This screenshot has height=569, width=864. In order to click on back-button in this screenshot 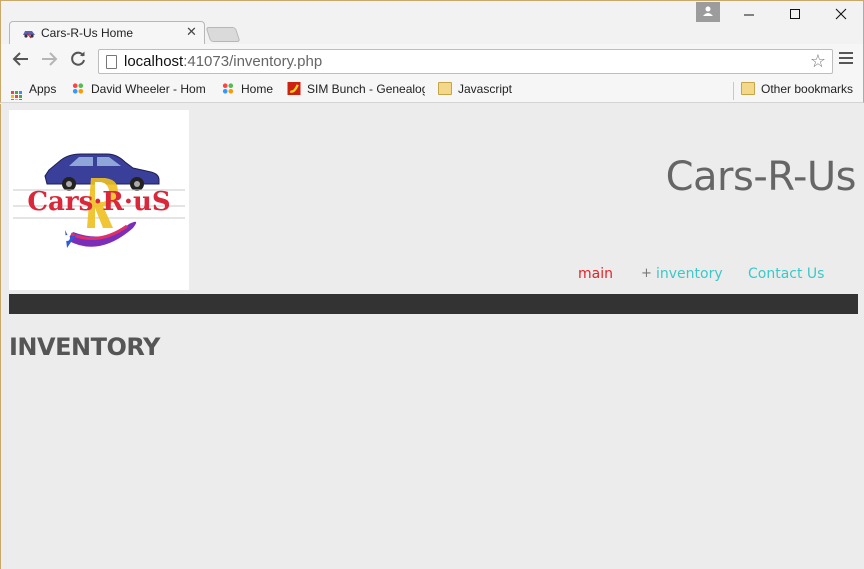, I will do `click(21, 61)`.